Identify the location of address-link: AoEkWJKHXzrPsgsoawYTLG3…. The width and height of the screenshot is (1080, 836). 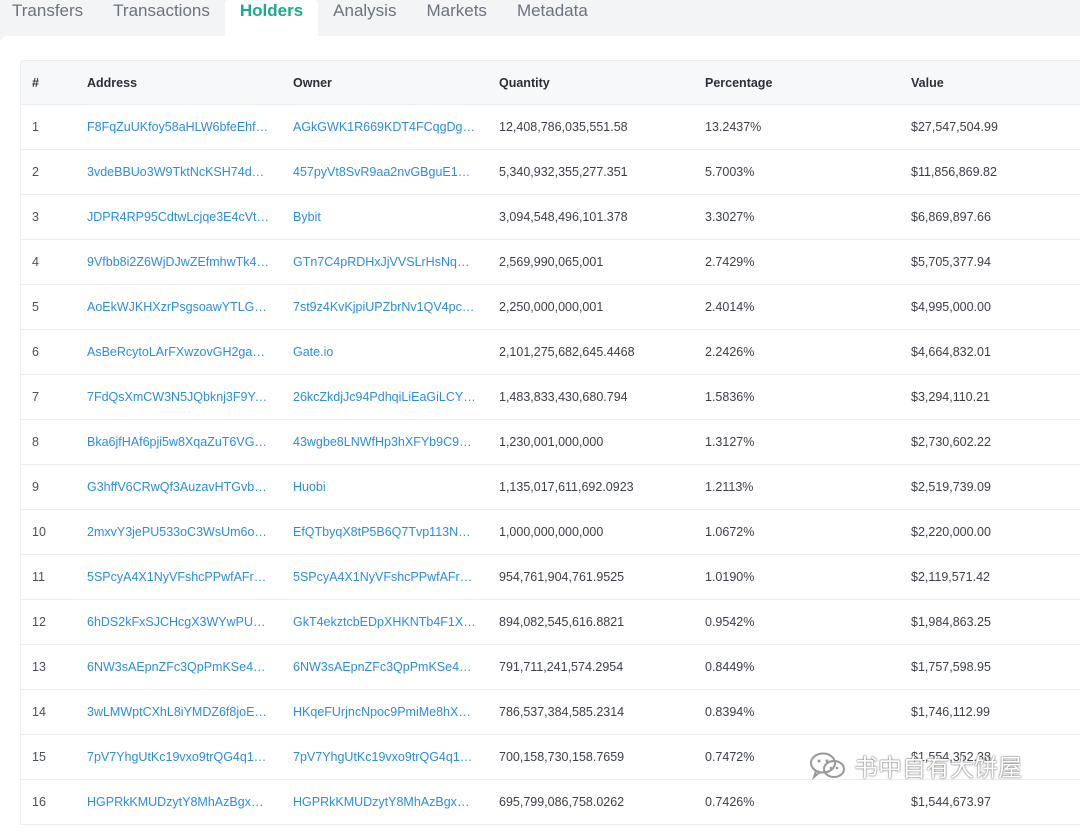
(178, 307).